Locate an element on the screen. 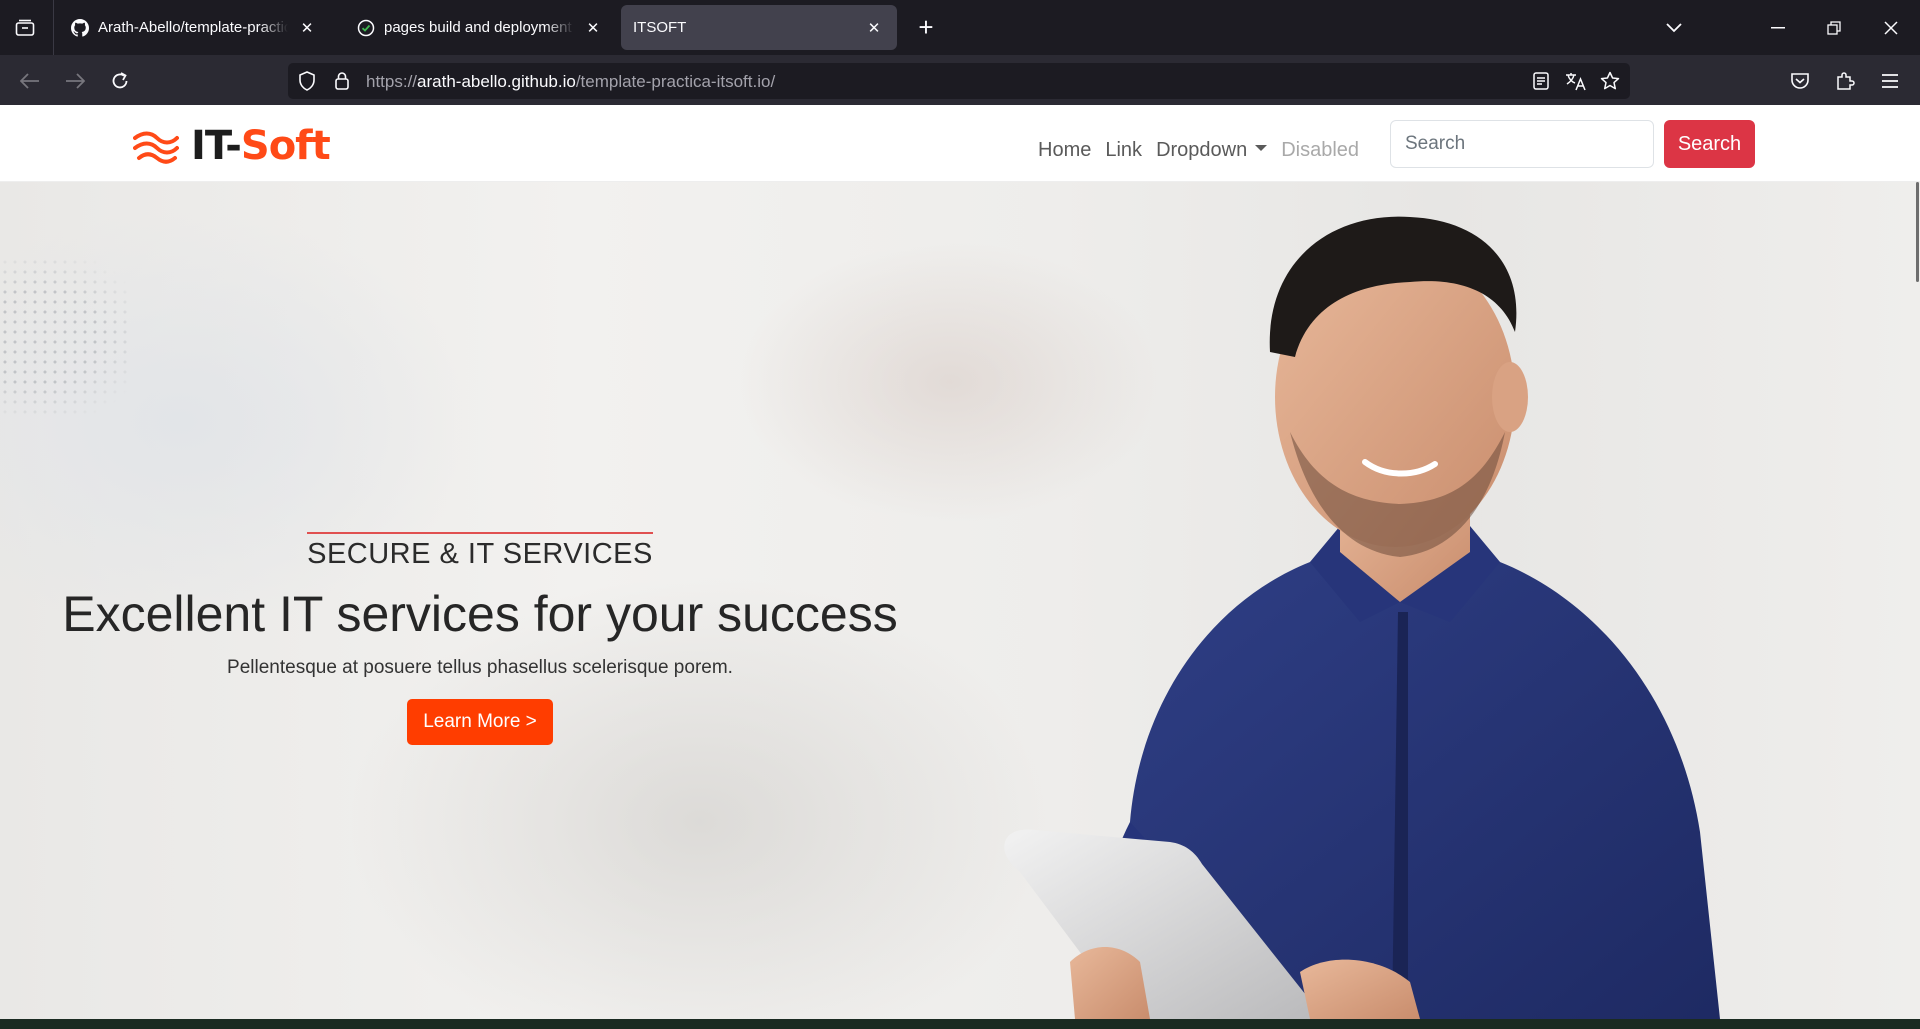  brand-name: IT-Soft is located at coordinates (261, 146).